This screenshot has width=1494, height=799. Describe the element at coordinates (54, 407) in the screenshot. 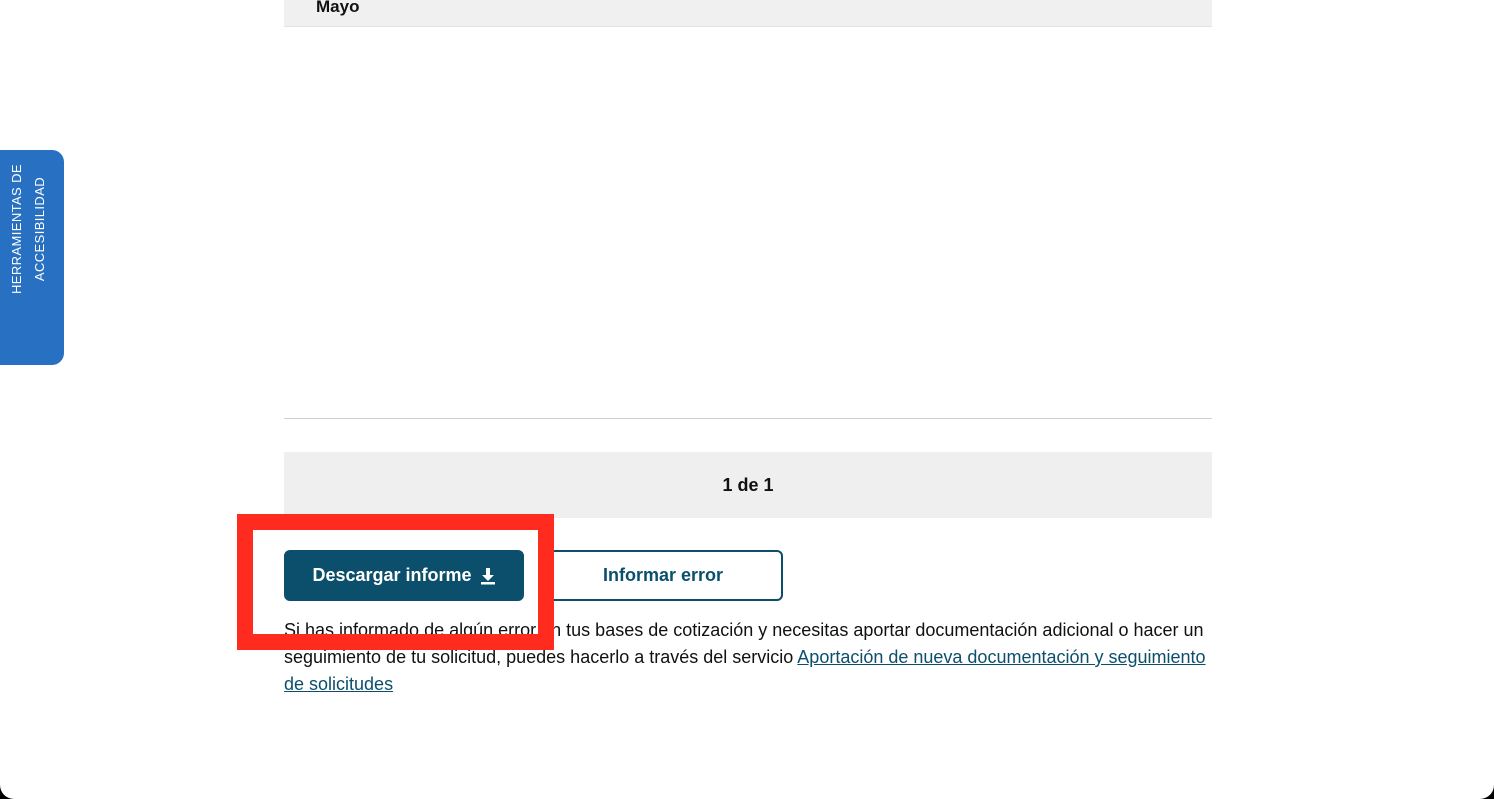

I see `caret-left-icon` at that location.